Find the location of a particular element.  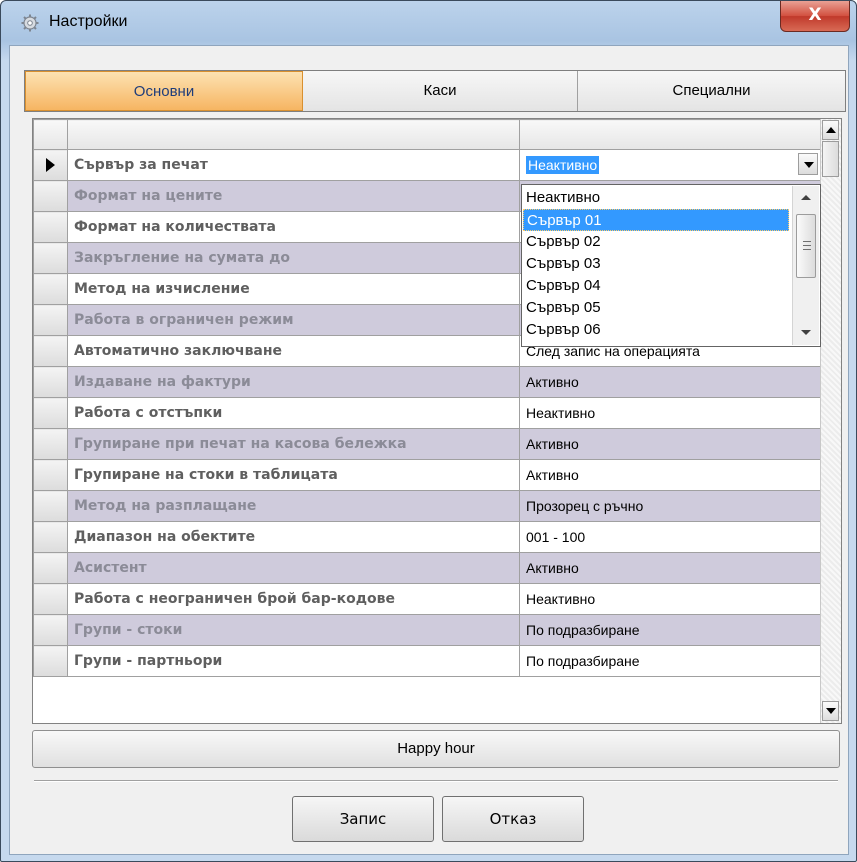

dropdown-option: Сървър 03 is located at coordinates (656, 264).